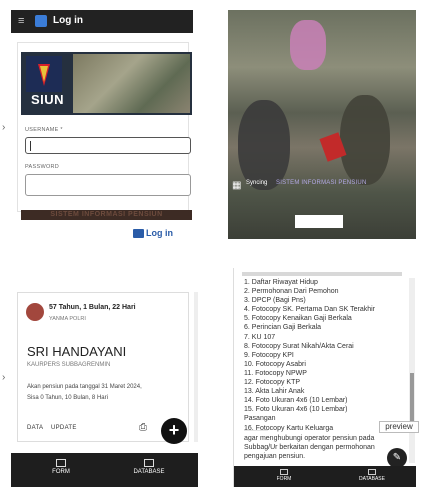 The height and width of the screenshot is (491, 421). What do you see at coordinates (30, 146) in the screenshot?
I see `text-cursor` at bounding box center [30, 146].